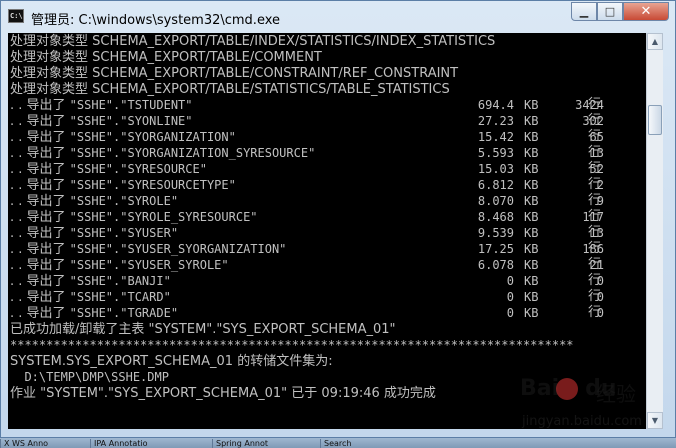 The width and height of the screenshot is (676, 448). Describe the element at coordinates (171, 361) in the screenshot. I see `console-line: SYSTEM.SYS_EXPORT_SCHEMA_01 的转储文件集为:` at that location.